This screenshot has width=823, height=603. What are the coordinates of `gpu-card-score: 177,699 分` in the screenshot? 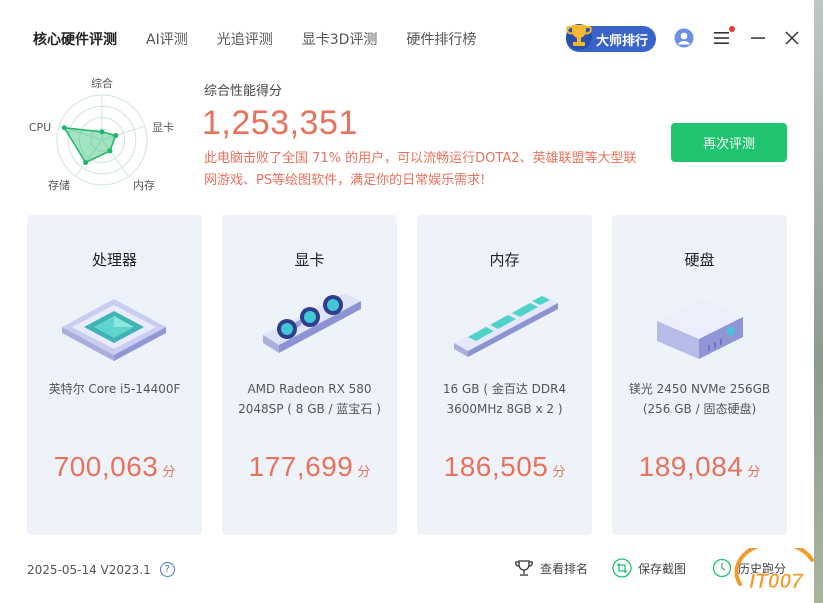 It's located at (309, 467).